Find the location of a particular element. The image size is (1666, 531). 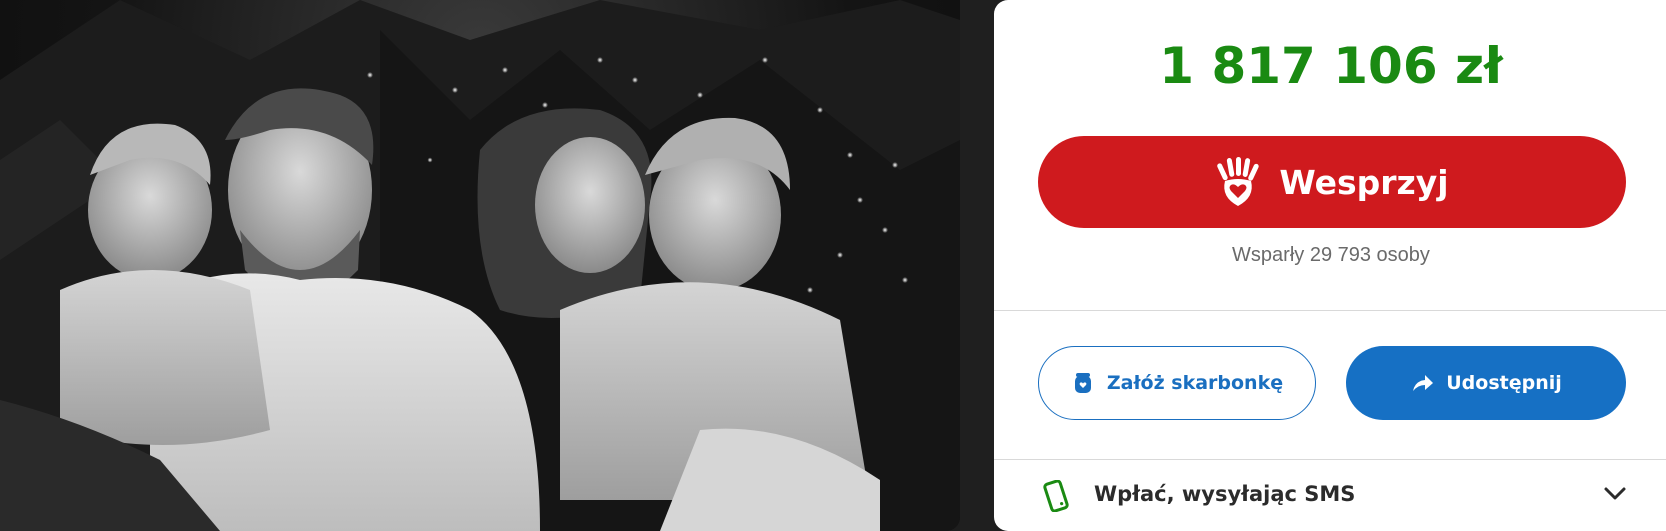

share-button-label: Udostępnij is located at coordinates (1504, 383).